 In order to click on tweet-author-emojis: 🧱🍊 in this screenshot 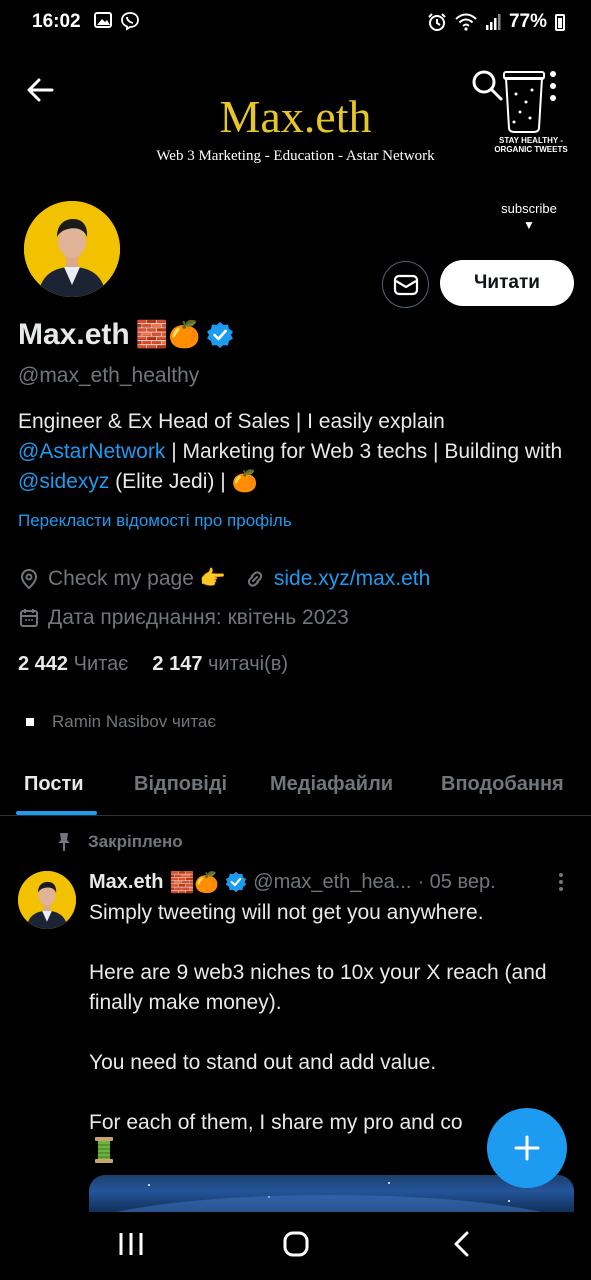, I will do `click(194, 882)`.